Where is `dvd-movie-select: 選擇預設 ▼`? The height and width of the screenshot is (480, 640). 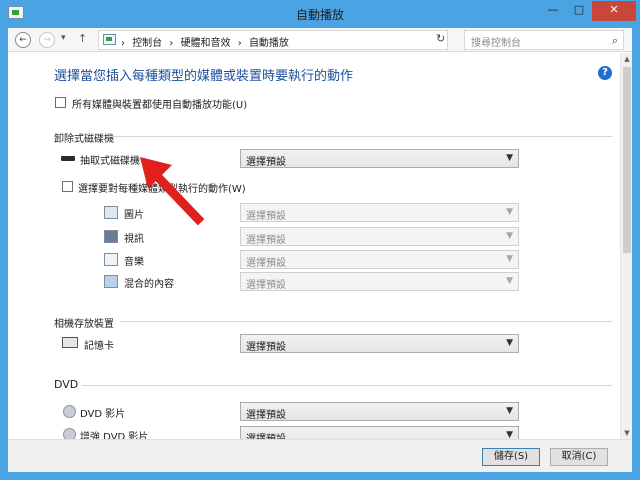 dvd-movie-select: 選擇預設 ▼ is located at coordinates (379, 411).